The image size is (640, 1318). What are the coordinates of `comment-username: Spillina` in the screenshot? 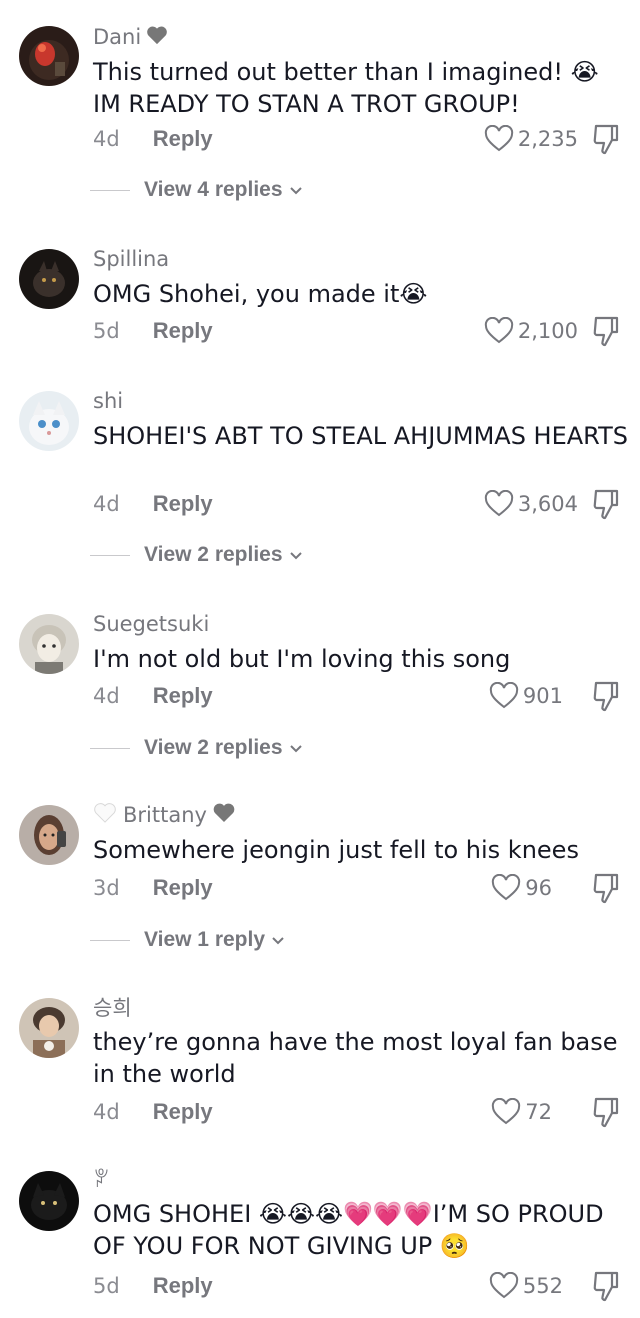 It's located at (131, 259).